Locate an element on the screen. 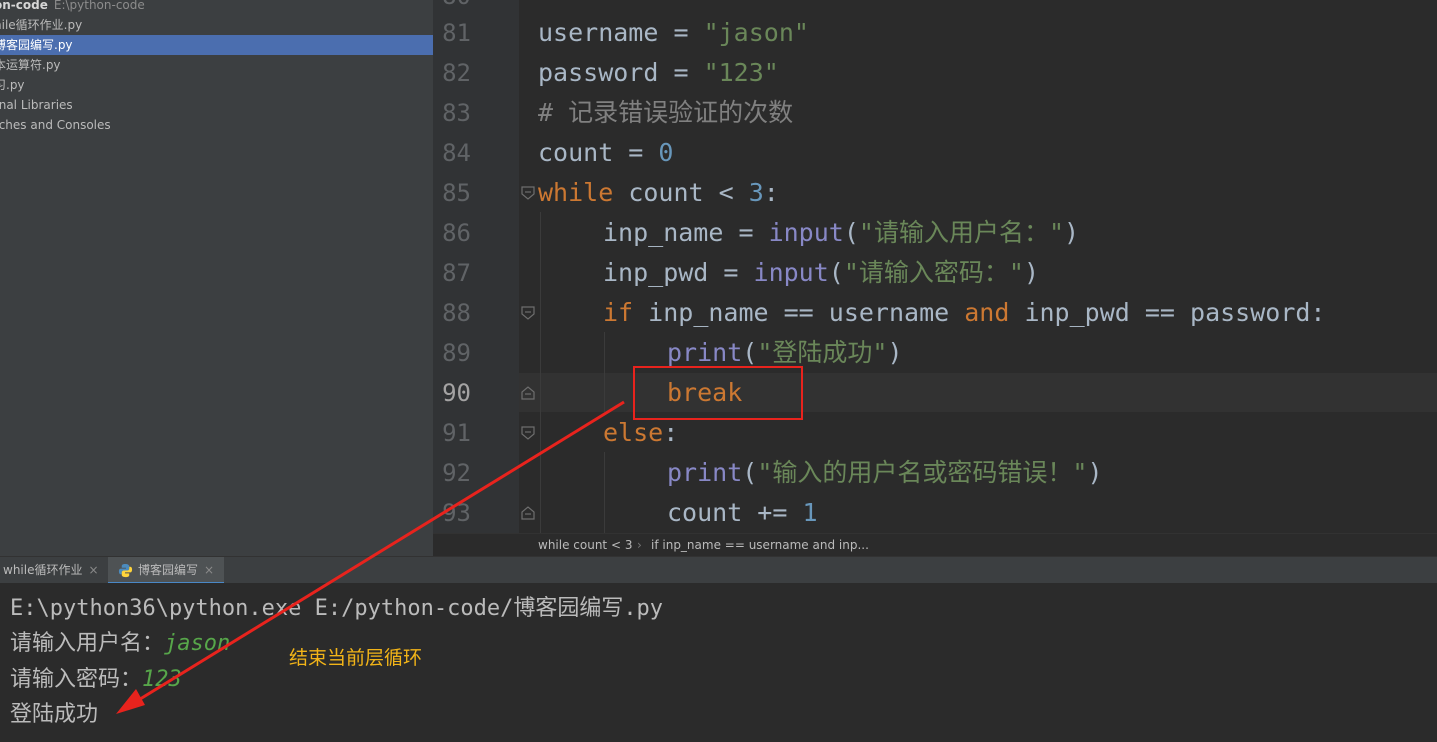  file-label: 本运算符.py is located at coordinates (30, 65).